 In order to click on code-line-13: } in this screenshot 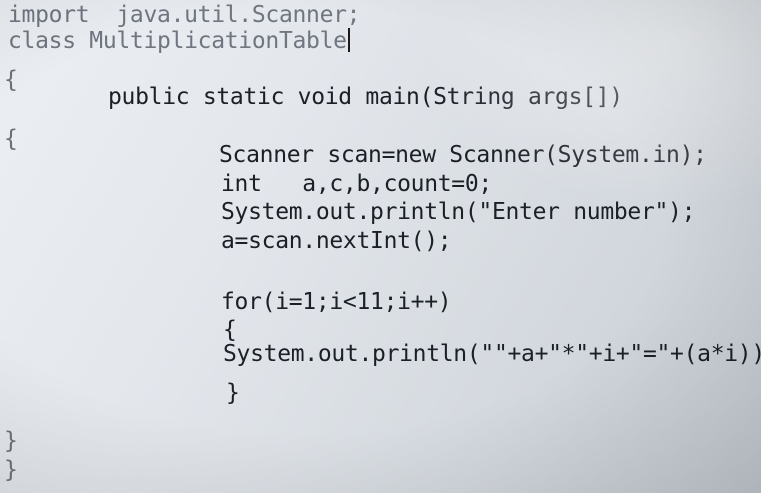, I will do `click(233, 393)`.